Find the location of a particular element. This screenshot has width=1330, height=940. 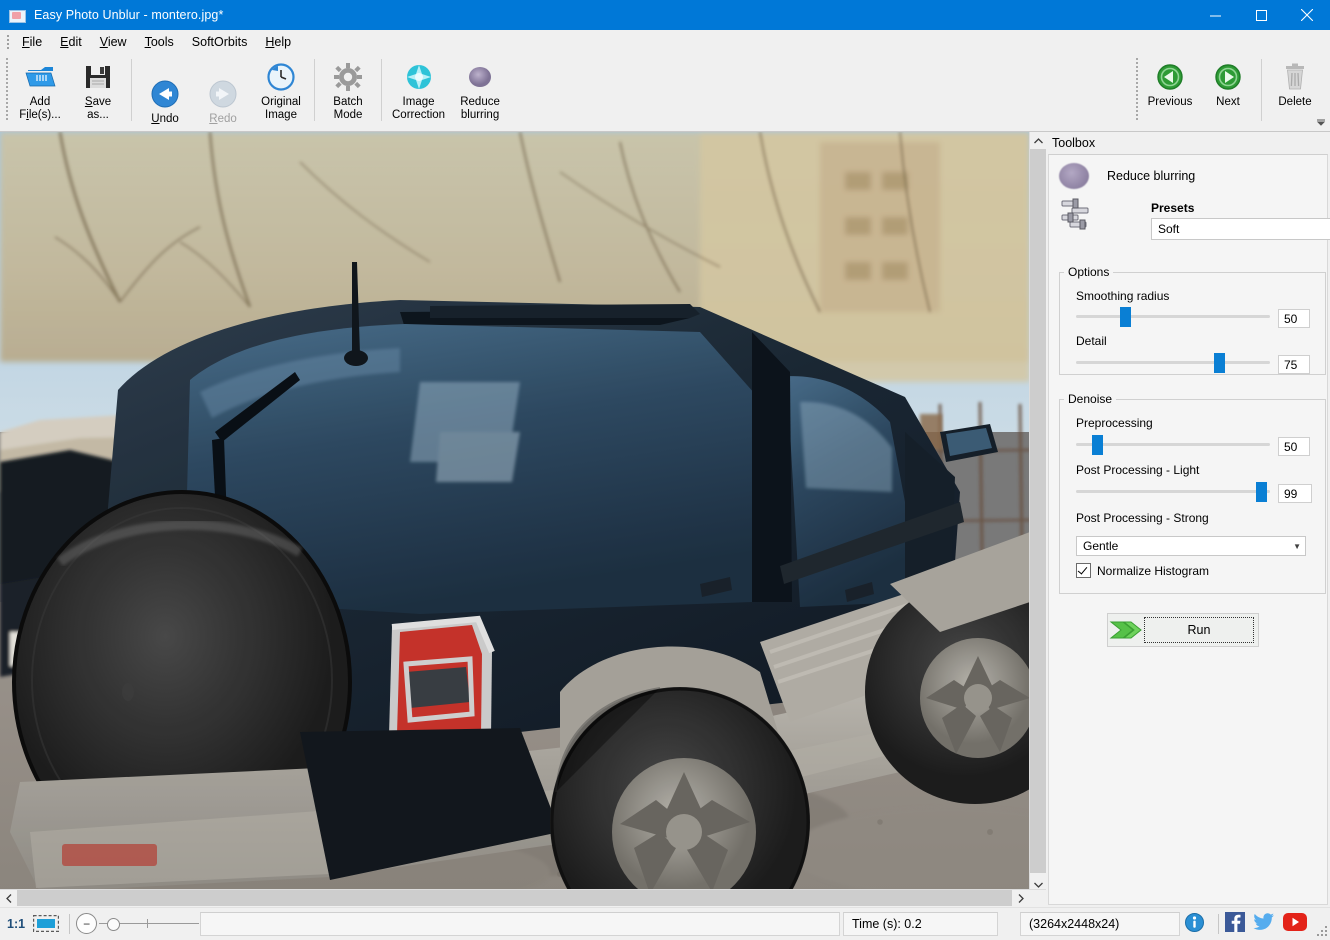

undo-button: Undo is located at coordinates (165, 92).